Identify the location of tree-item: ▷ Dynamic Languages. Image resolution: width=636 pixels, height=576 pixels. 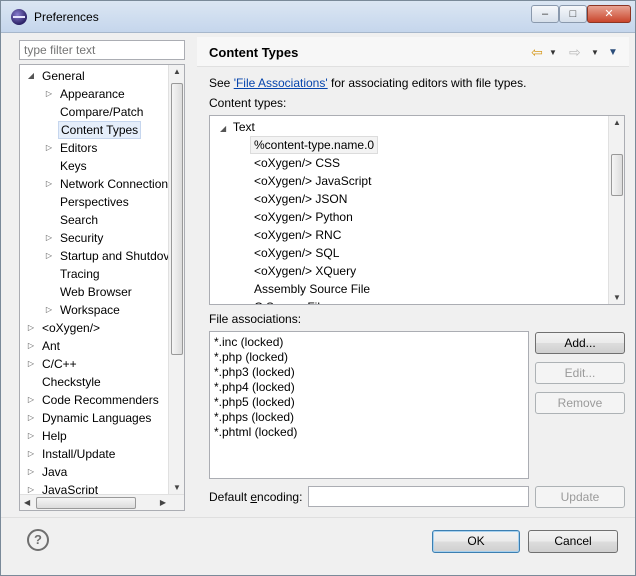
(95, 418).